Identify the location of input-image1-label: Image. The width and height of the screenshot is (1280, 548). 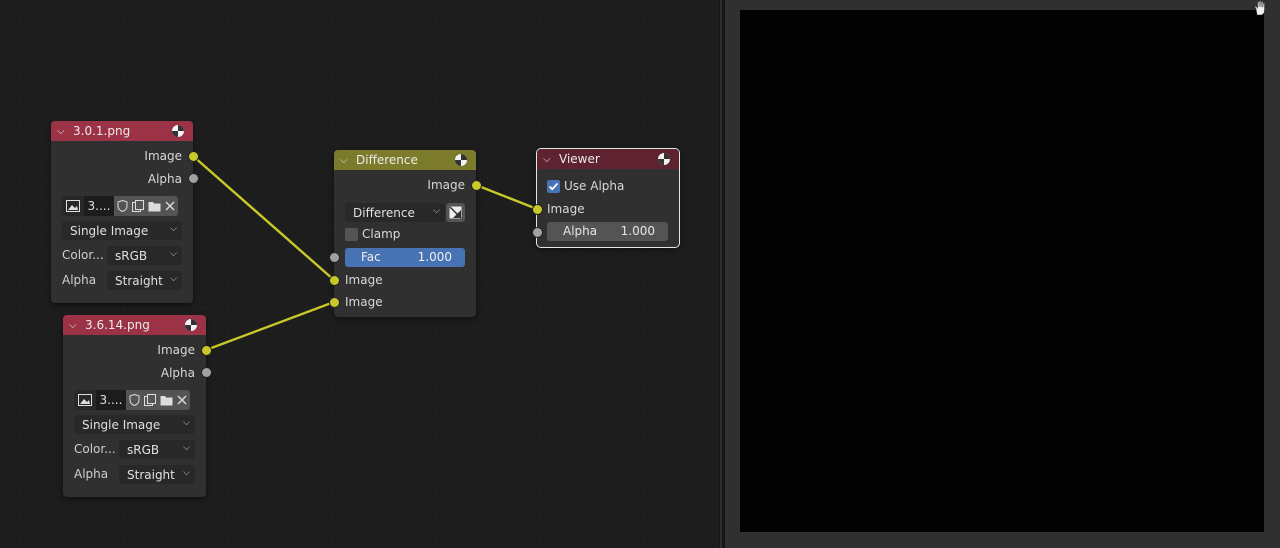
(364, 280).